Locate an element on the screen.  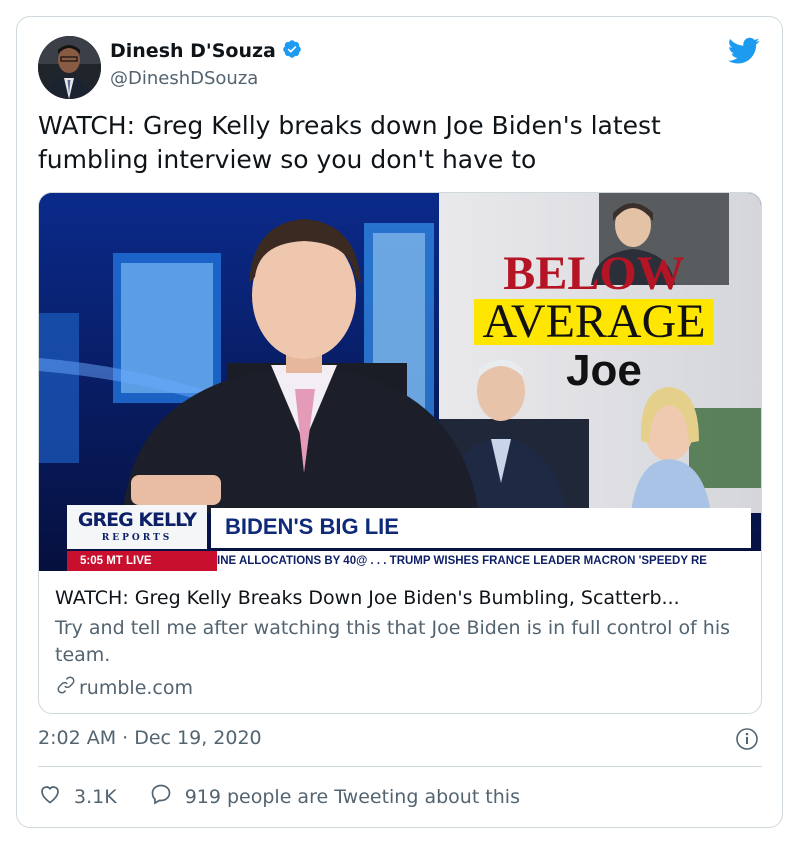
info-icon is located at coordinates (747, 739).